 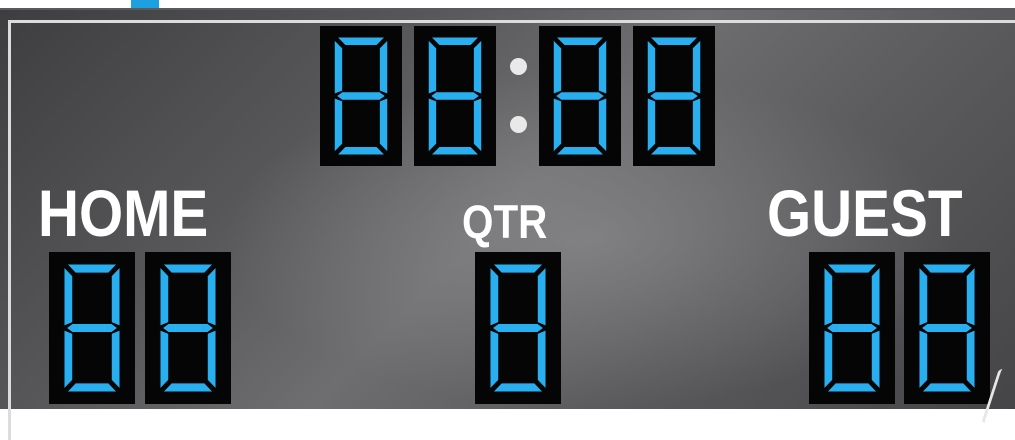 I want to click on clock-minutes-tens-digit, so click(x=361, y=96).